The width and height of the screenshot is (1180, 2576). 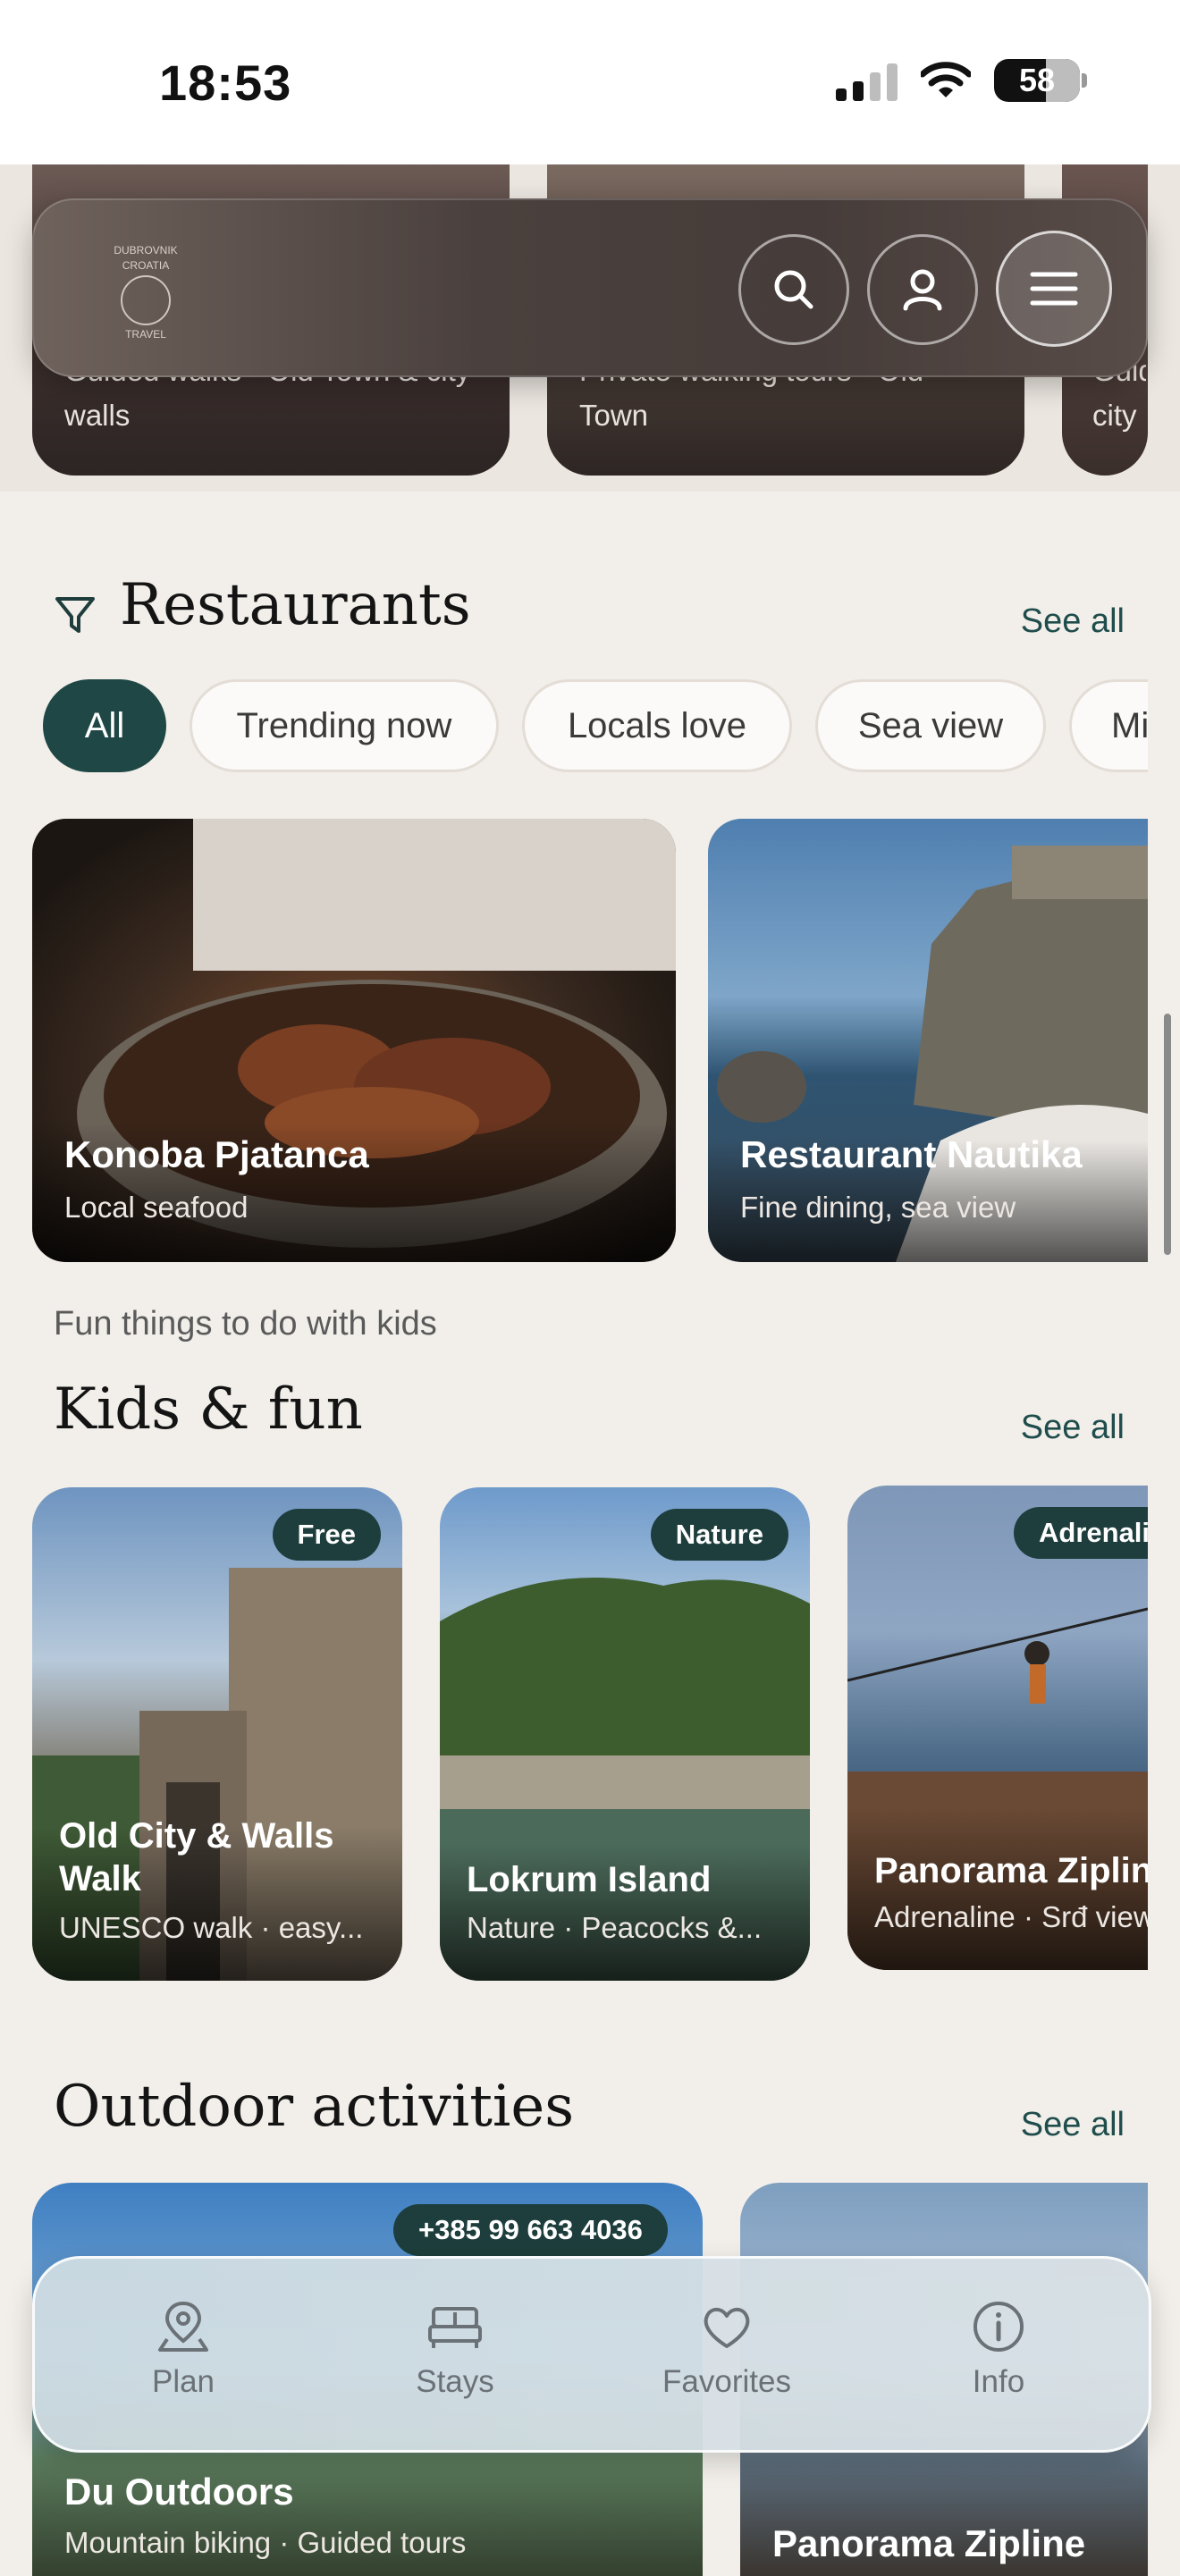 What do you see at coordinates (146, 266) in the screenshot?
I see `logo-line: CROATIA` at bounding box center [146, 266].